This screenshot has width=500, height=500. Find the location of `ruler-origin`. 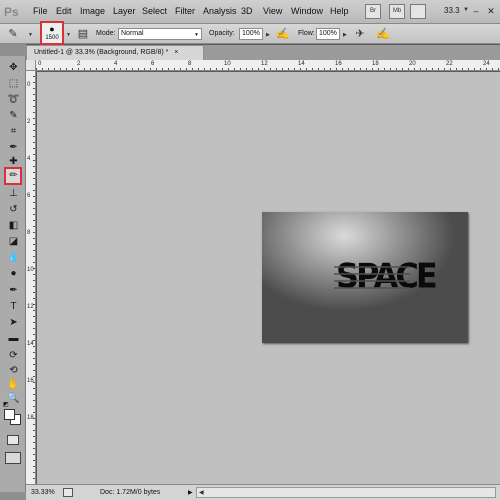

ruler-origin is located at coordinates (31, 65).